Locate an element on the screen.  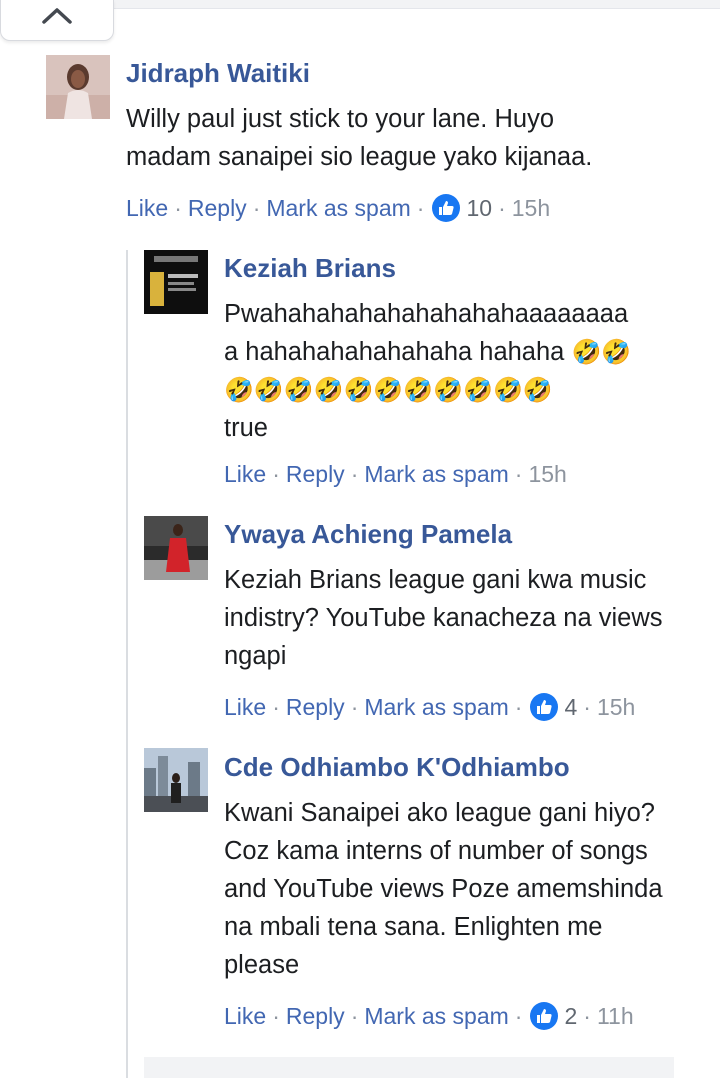
like-count: 2 is located at coordinates (570, 1016).